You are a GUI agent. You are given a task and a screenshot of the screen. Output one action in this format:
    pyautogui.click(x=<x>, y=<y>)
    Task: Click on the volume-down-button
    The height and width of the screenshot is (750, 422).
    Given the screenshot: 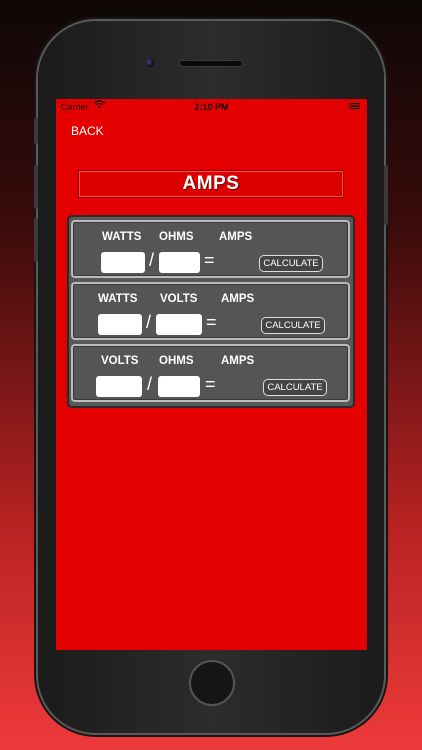 What is the action you would take?
    pyautogui.click(x=36, y=240)
    